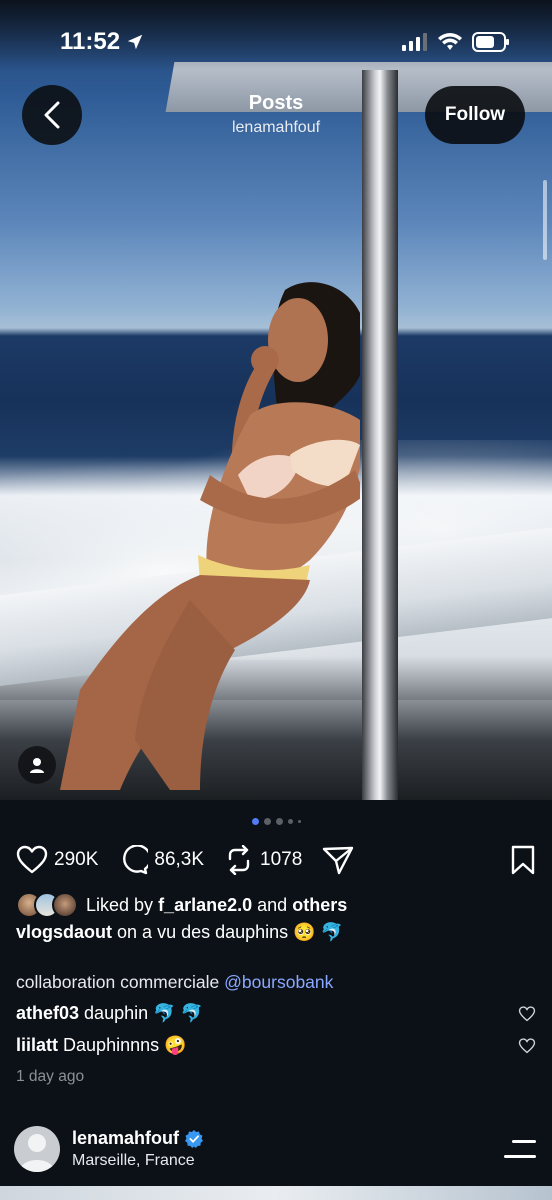 The height and width of the screenshot is (1200, 552). I want to click on author-name-row: lenamahfouf, so click(138, 1138).